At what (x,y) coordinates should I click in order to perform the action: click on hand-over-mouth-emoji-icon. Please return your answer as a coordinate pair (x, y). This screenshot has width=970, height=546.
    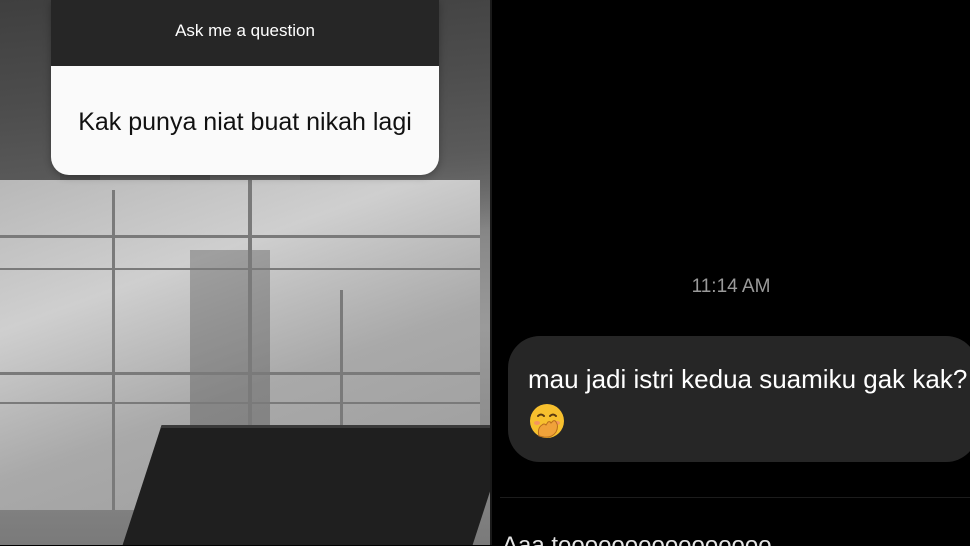
    Looking at the image, I should click on (547, 421).